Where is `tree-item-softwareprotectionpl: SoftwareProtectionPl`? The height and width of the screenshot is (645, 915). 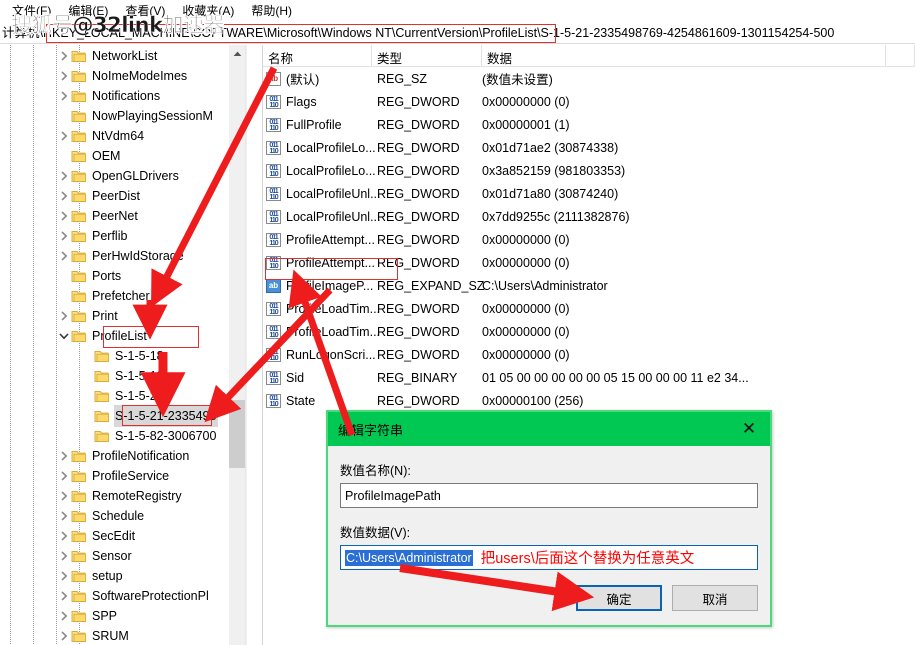 tree-item-softwareprotectionpl: SoftwareProtectionPl is located at coordinates (122, 596).